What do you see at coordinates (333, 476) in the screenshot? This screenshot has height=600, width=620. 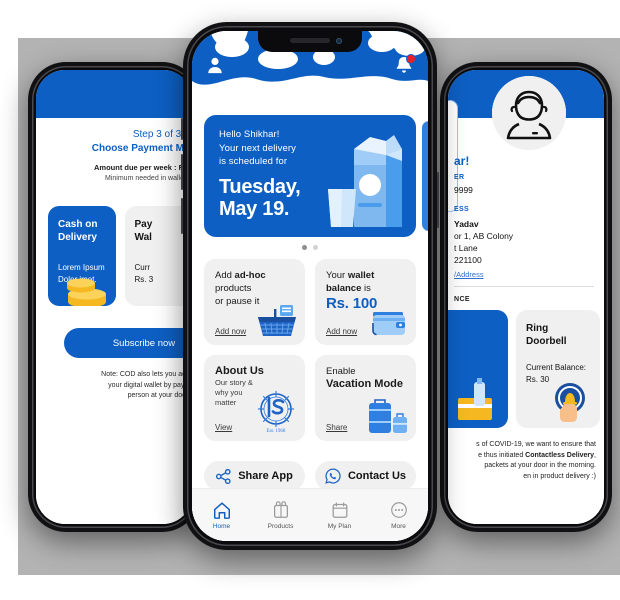 I see `whatsapp-icon` at bounding box center [333, 476].